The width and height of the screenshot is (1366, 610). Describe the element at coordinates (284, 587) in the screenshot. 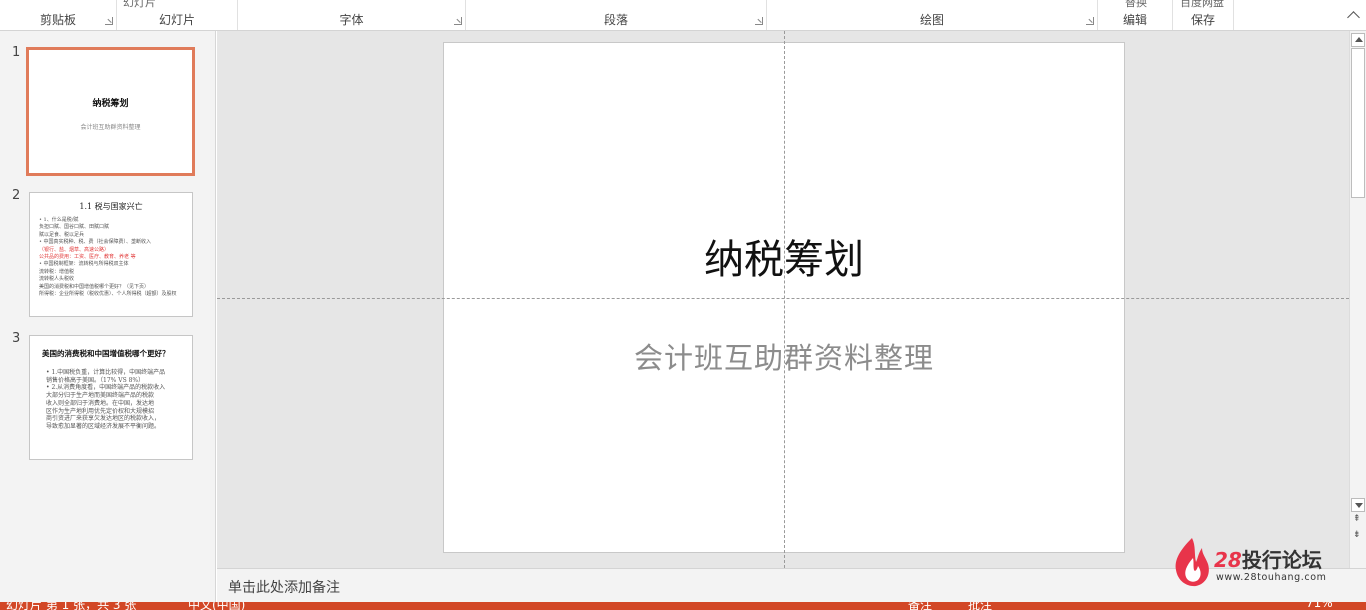

I see `notes-placeholder: 单击此处添加备注` at that location.